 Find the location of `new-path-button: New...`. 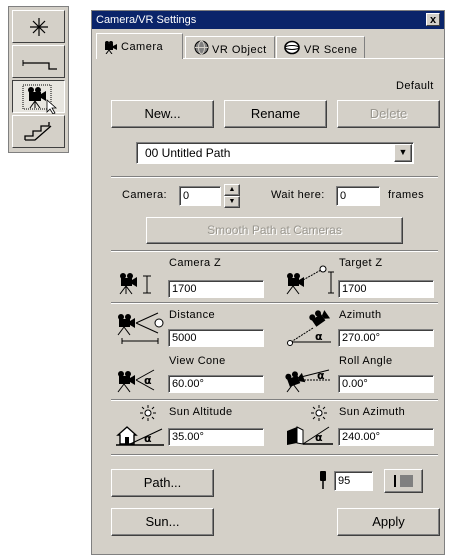

new-path-button: New... is located at coordinates (162, 114).